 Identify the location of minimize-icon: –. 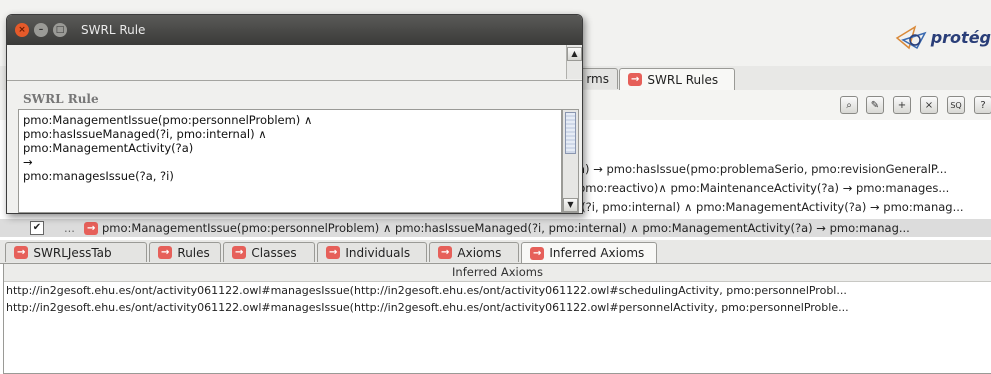
(41, 30).